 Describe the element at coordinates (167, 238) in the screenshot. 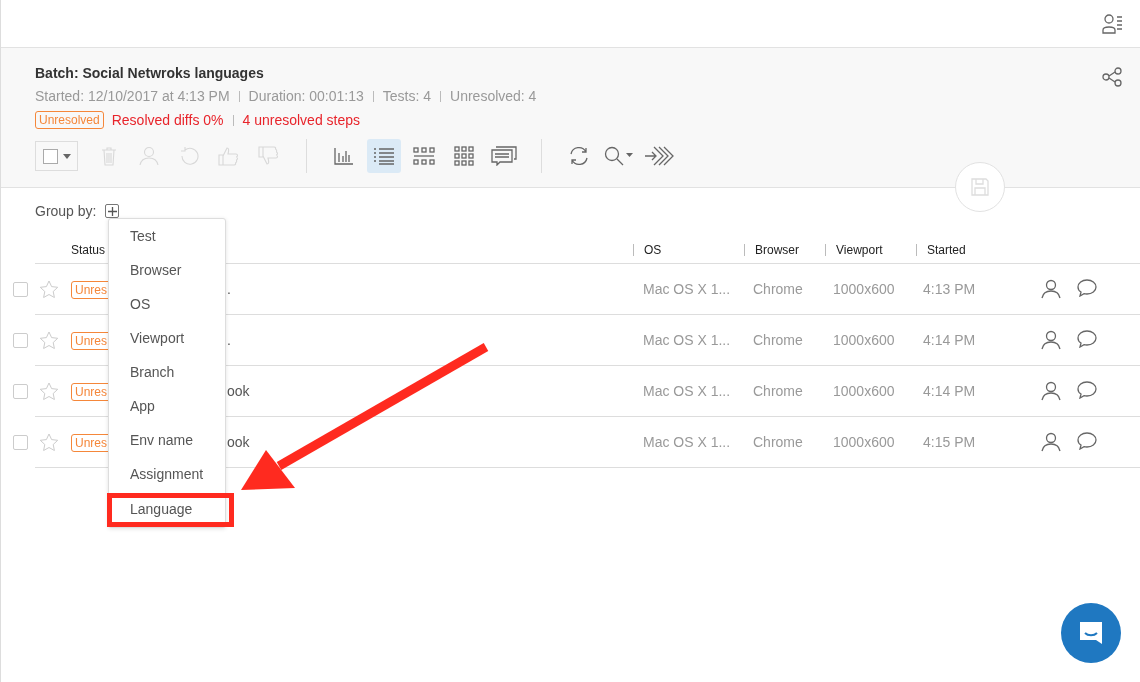

I see `menu-item: Test` at that location.